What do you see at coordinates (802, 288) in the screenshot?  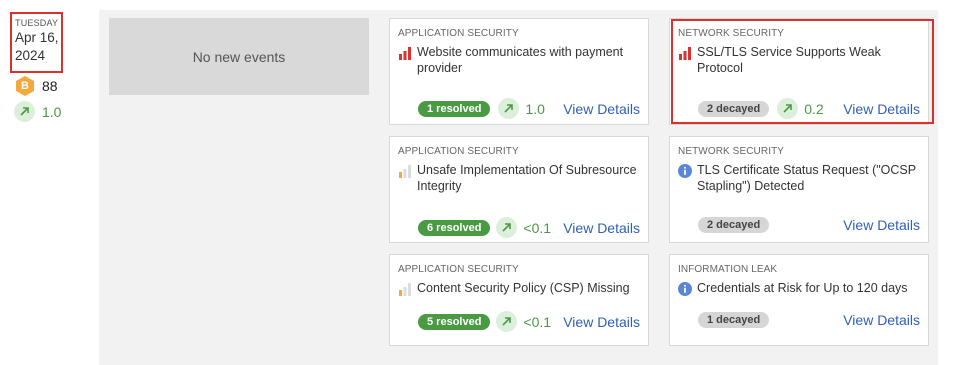 I see `card-title: Credentials at Risk for Up to 120 days` at bounding box center [802, 288].